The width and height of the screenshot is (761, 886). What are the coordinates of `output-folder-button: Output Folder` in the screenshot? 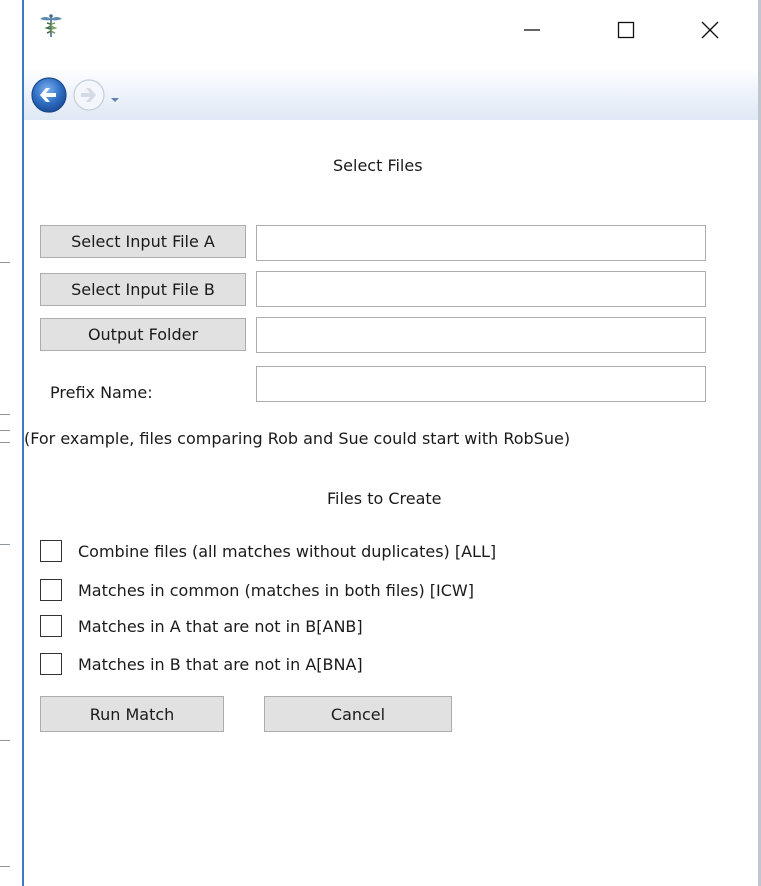 It's located at (143, 334).